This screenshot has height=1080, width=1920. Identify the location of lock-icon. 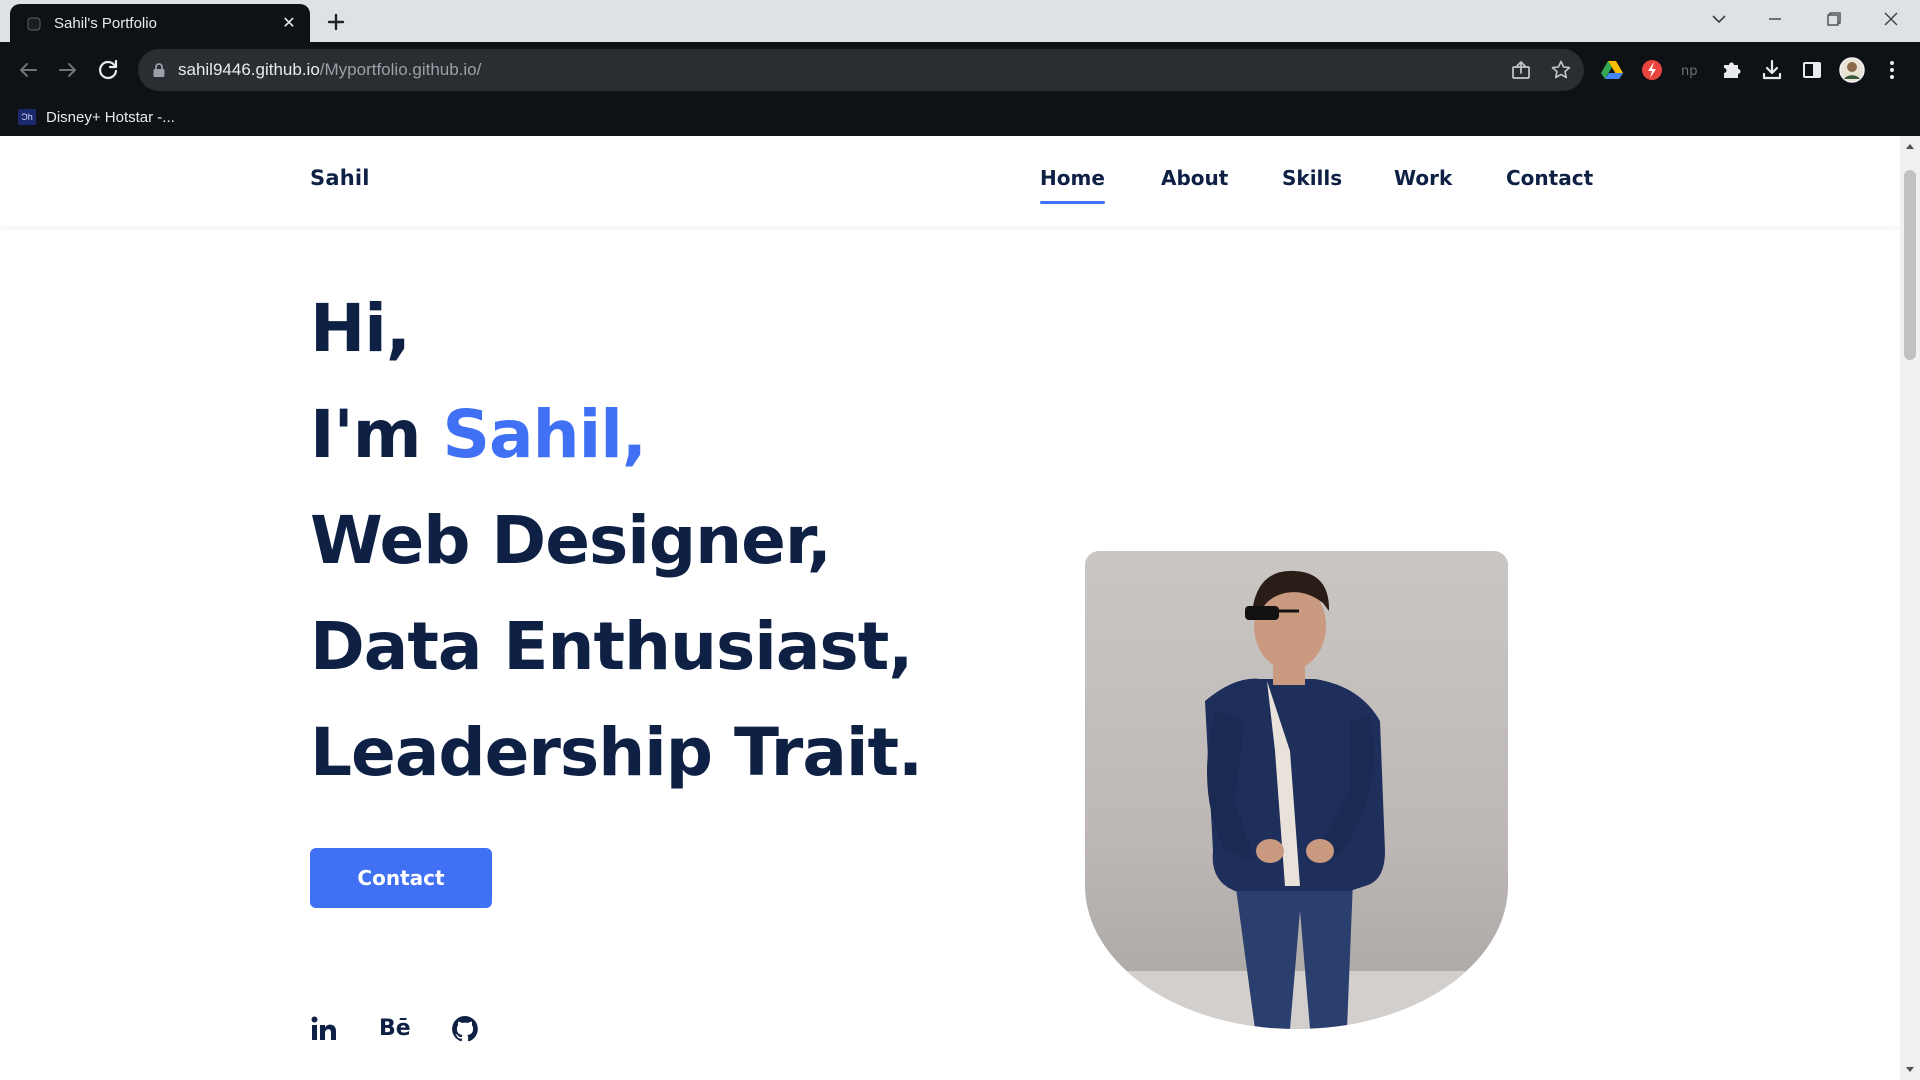
(159, 70).